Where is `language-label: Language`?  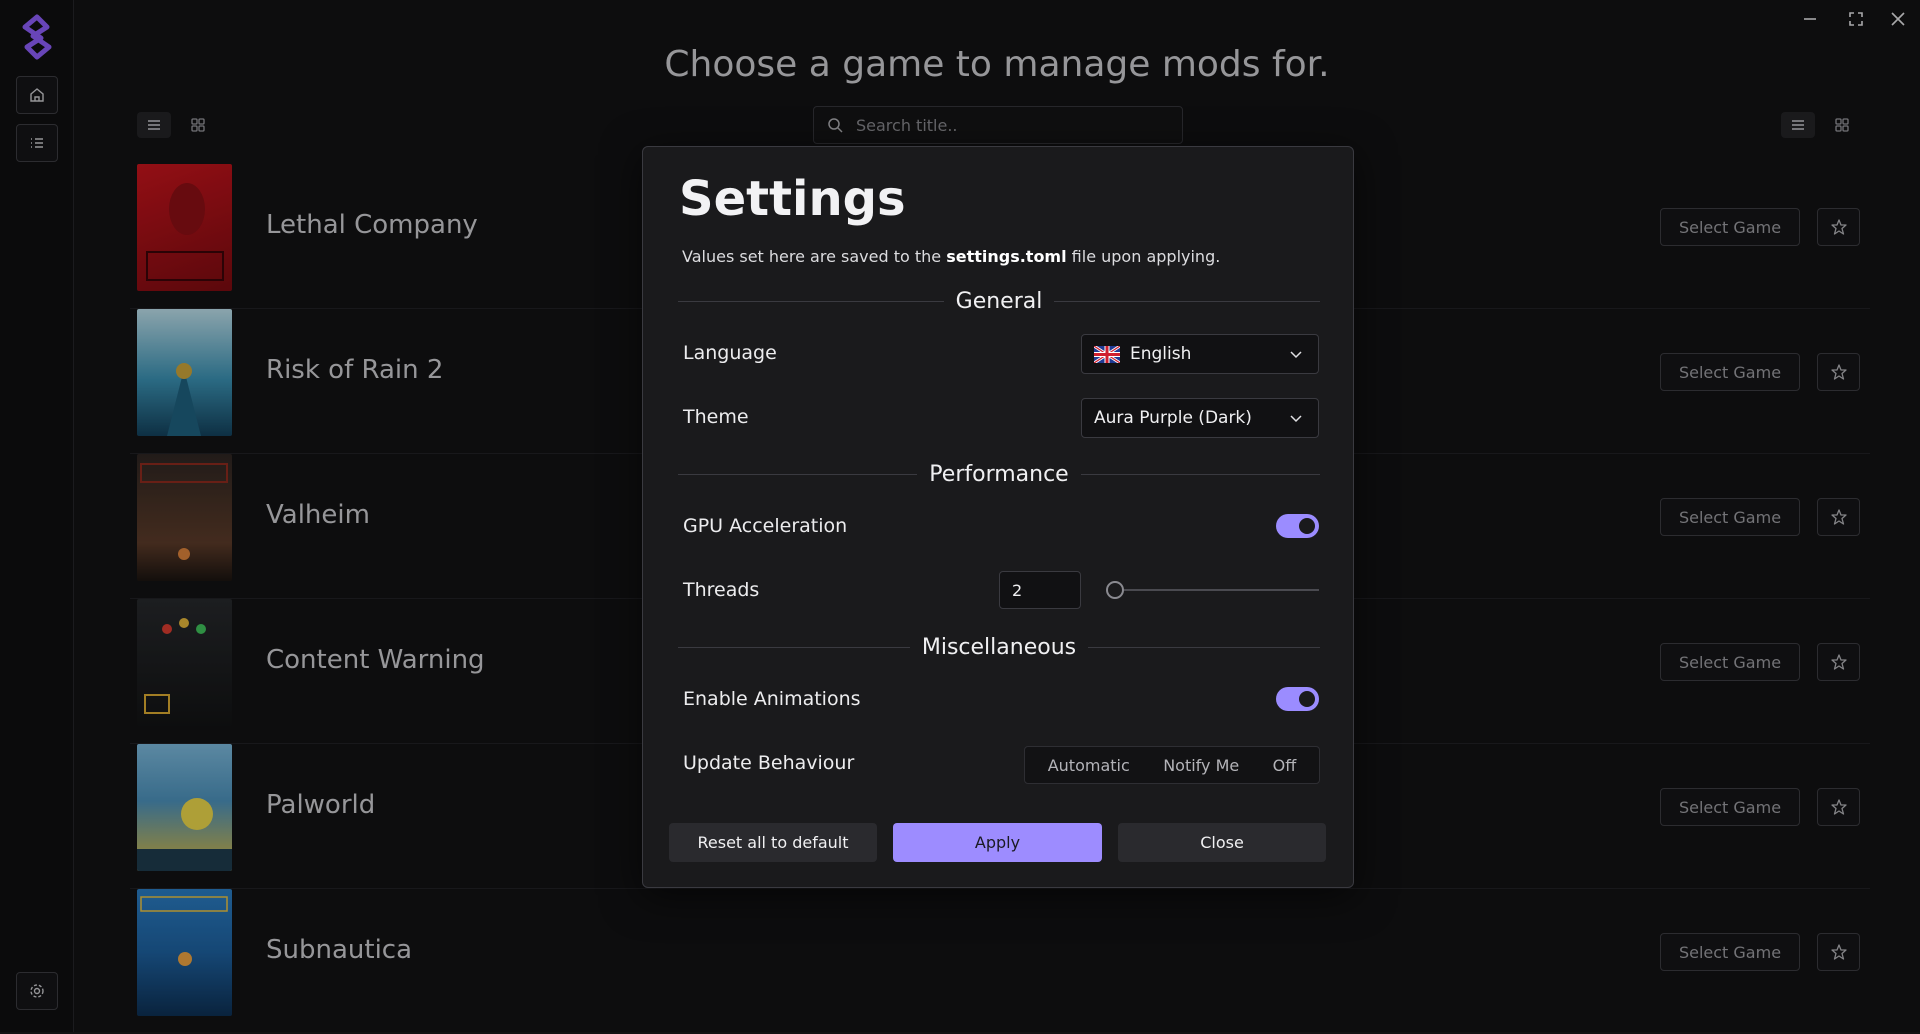 language-label: Language is located at coordinates (730, 353).